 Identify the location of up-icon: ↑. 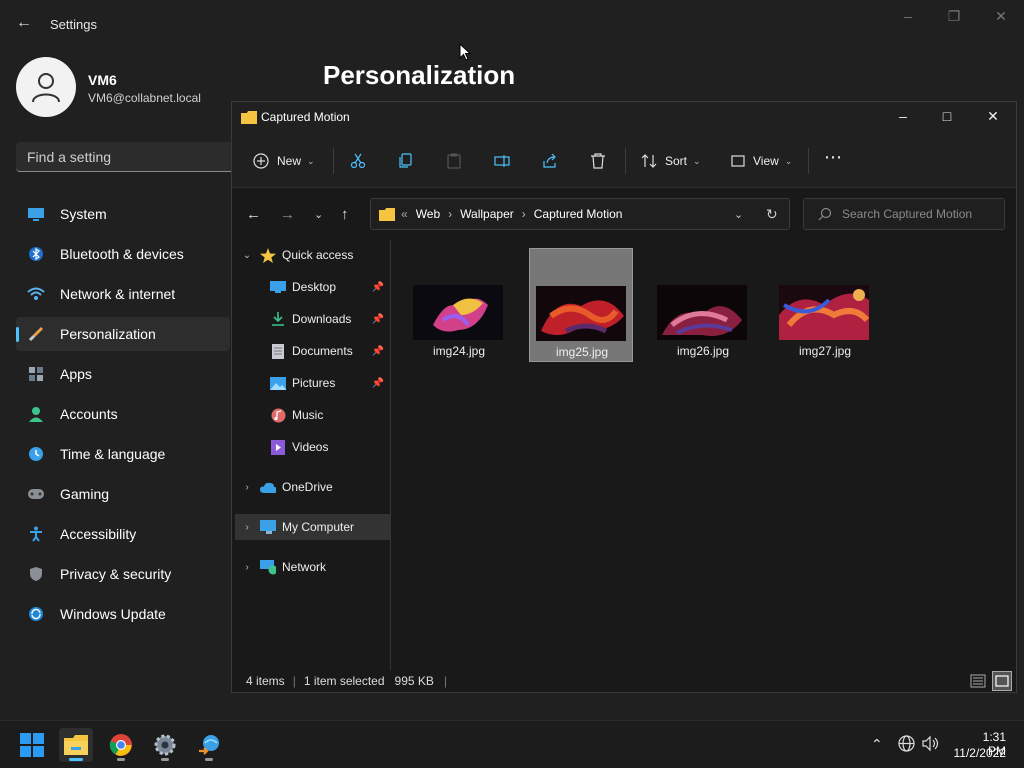
(345, 214).